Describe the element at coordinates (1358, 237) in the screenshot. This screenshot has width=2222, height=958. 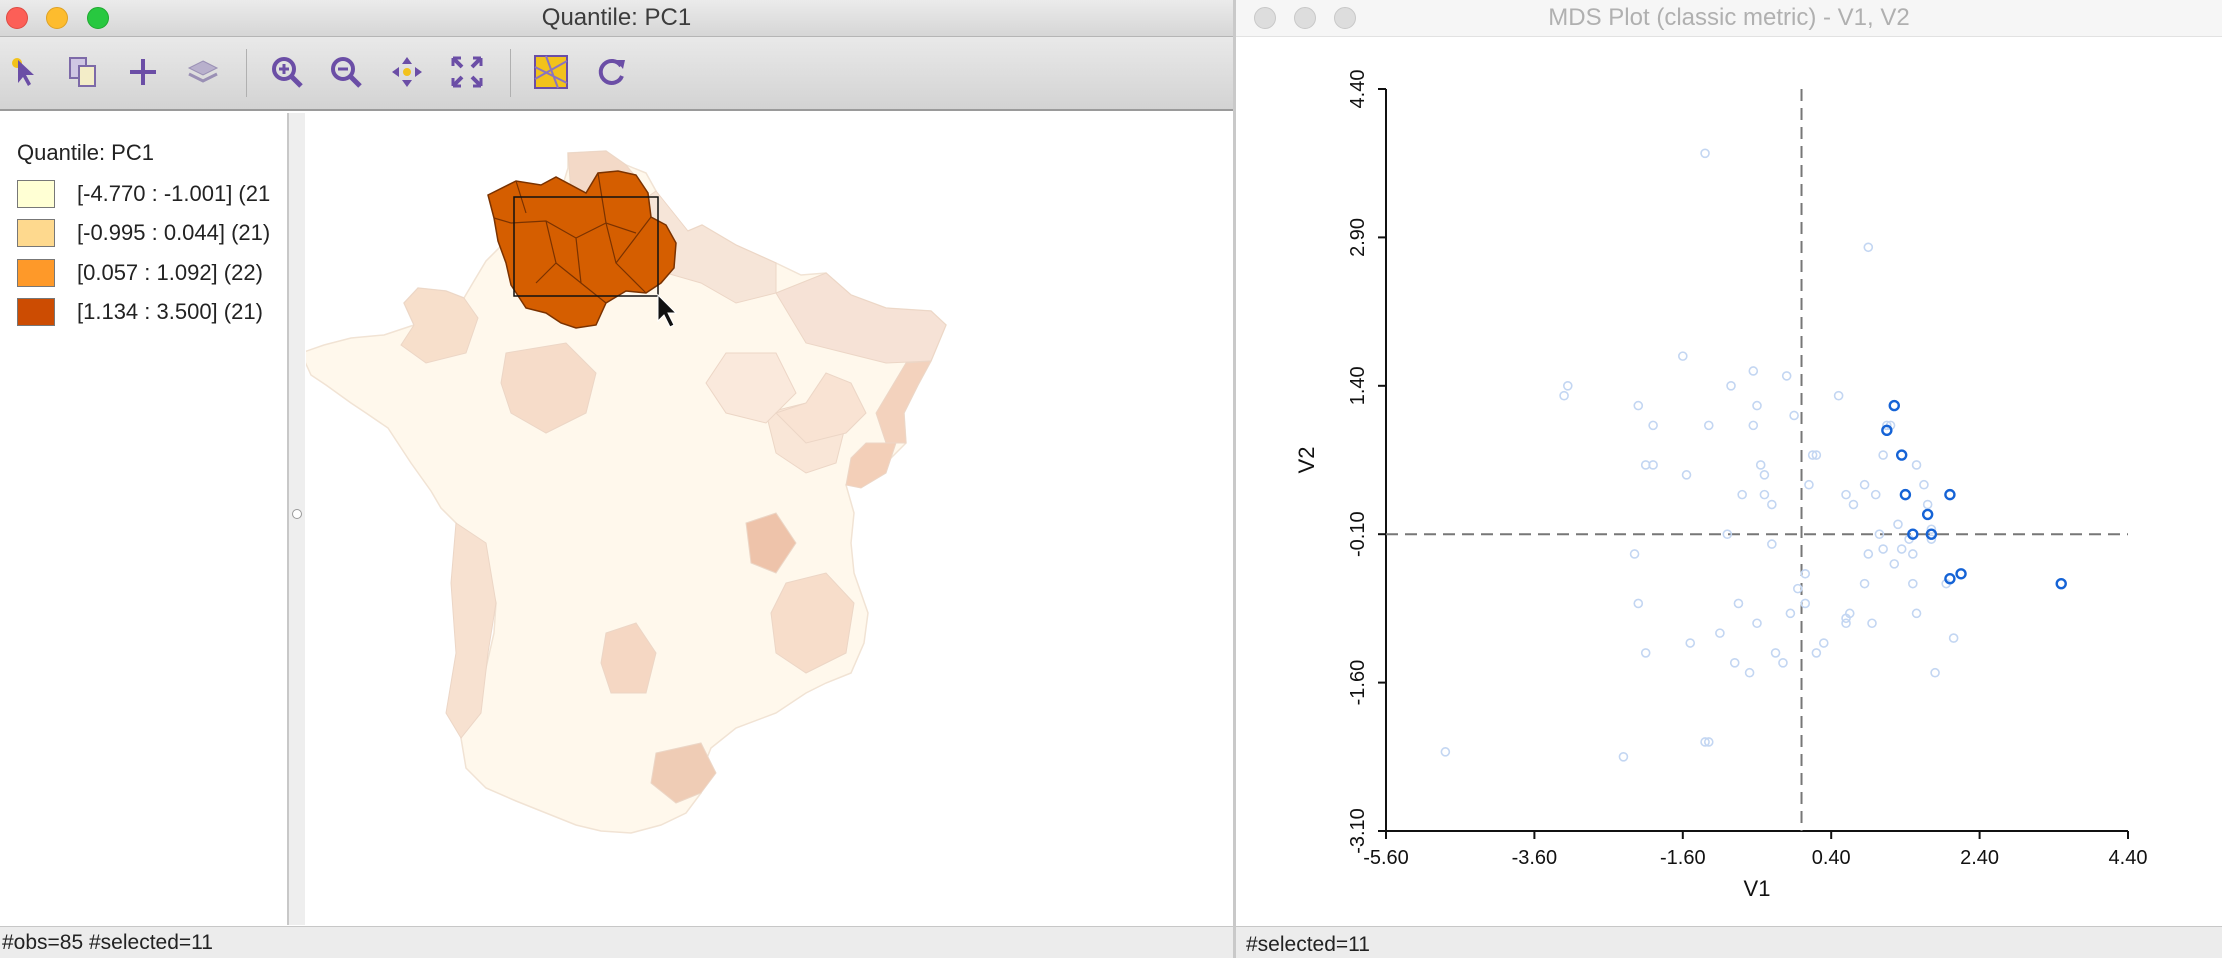
I see `y-tick-label: 2.90` at that location.